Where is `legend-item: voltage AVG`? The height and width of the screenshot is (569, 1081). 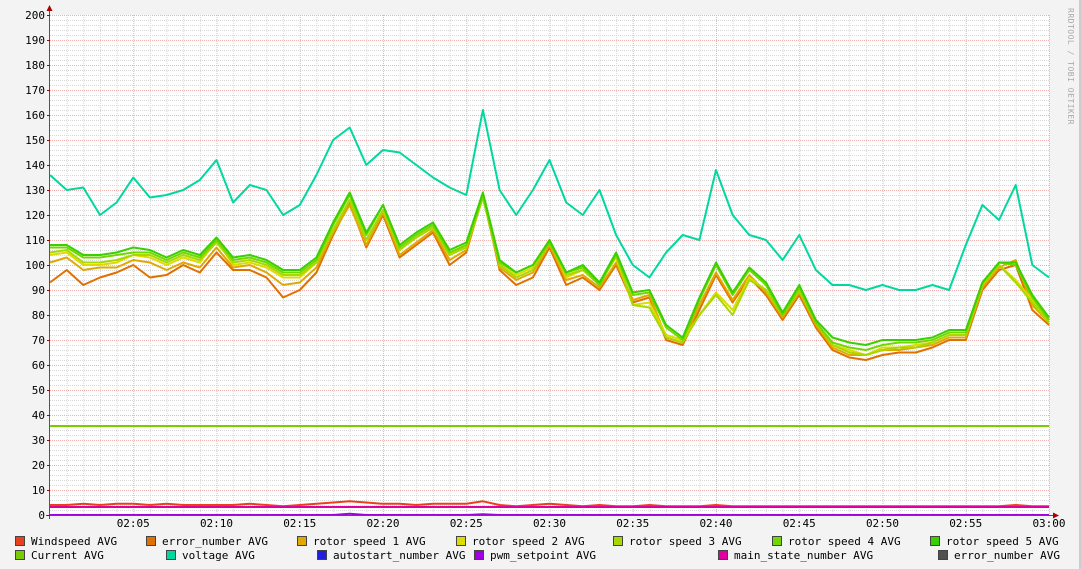
legend-item: voltage AVG is located at coordinates (210, 555).